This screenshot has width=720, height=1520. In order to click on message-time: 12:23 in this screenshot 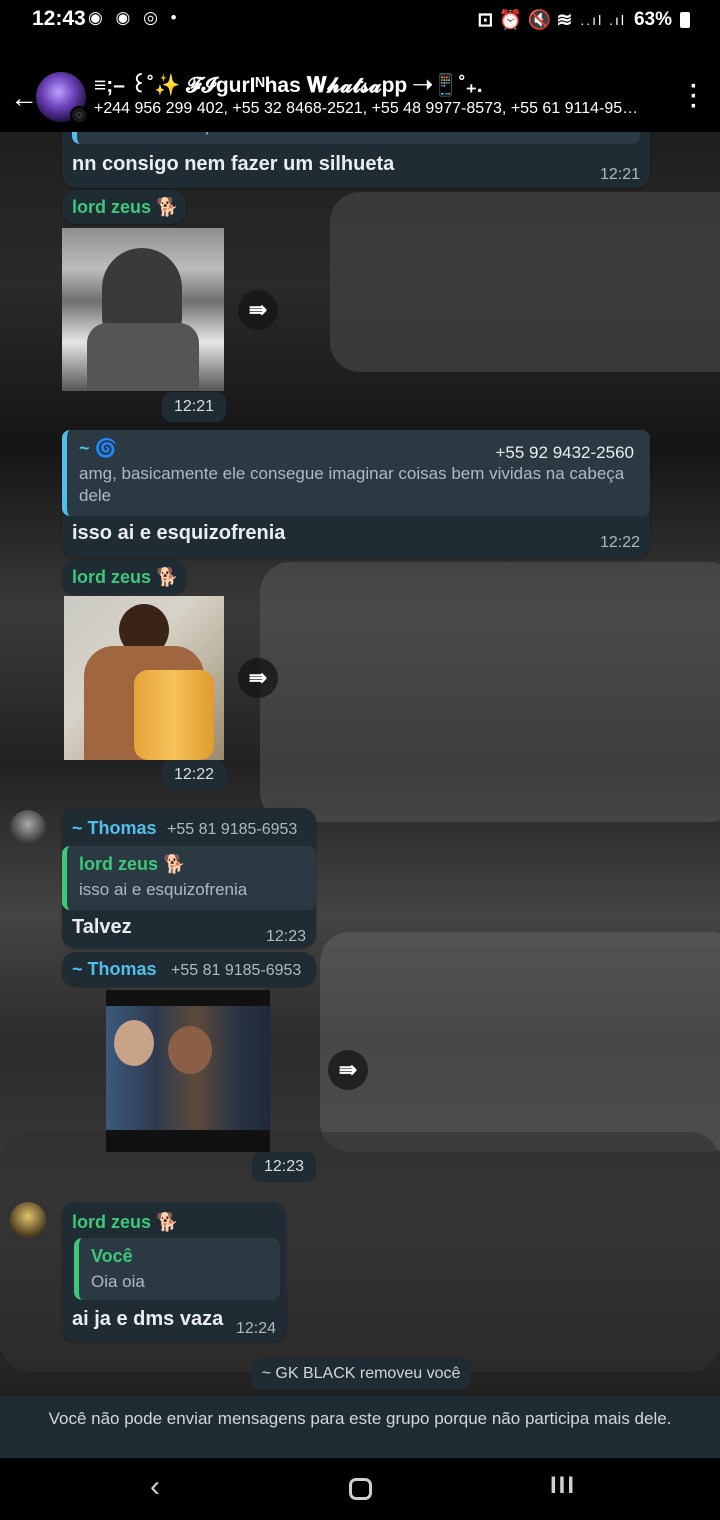, I will do `click(285, 936)`.